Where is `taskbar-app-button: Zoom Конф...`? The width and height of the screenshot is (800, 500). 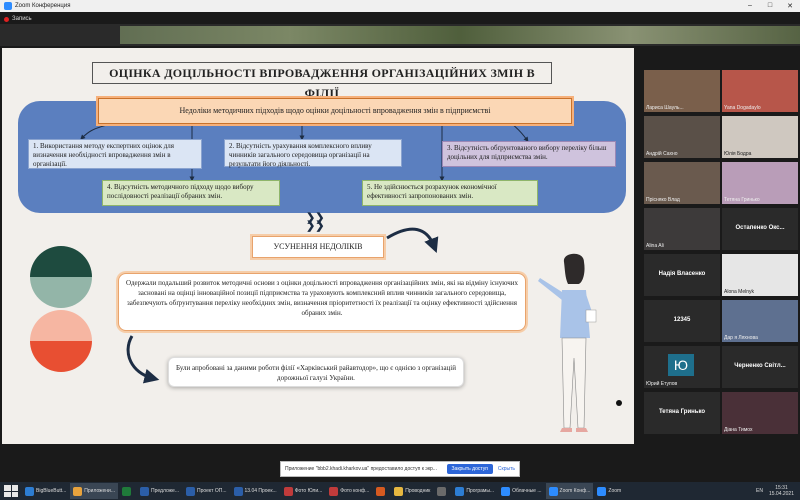 taskbar-app-button: Zoom Конф... is located at coordinates (569, 491).